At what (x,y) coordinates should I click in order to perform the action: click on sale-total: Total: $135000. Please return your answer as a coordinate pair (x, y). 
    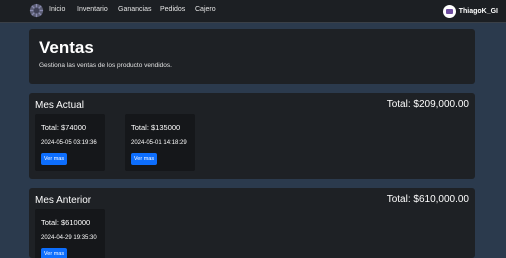
    Looking at the image, I should click on (156, 127).